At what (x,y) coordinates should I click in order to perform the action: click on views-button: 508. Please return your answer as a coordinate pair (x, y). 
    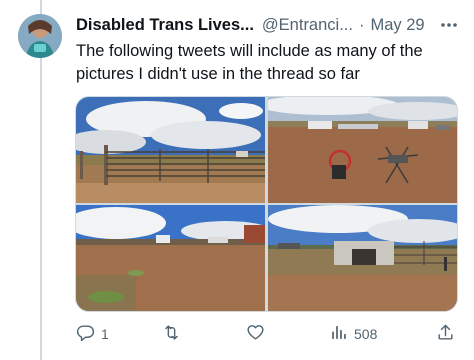
    Looking at the image, I should click on (353, 334).